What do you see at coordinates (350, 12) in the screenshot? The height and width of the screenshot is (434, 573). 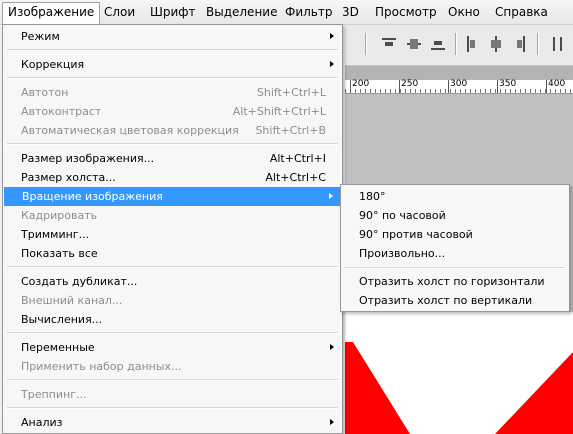 I see `menubar-3d: 3D` at bounding box center [350, 12].